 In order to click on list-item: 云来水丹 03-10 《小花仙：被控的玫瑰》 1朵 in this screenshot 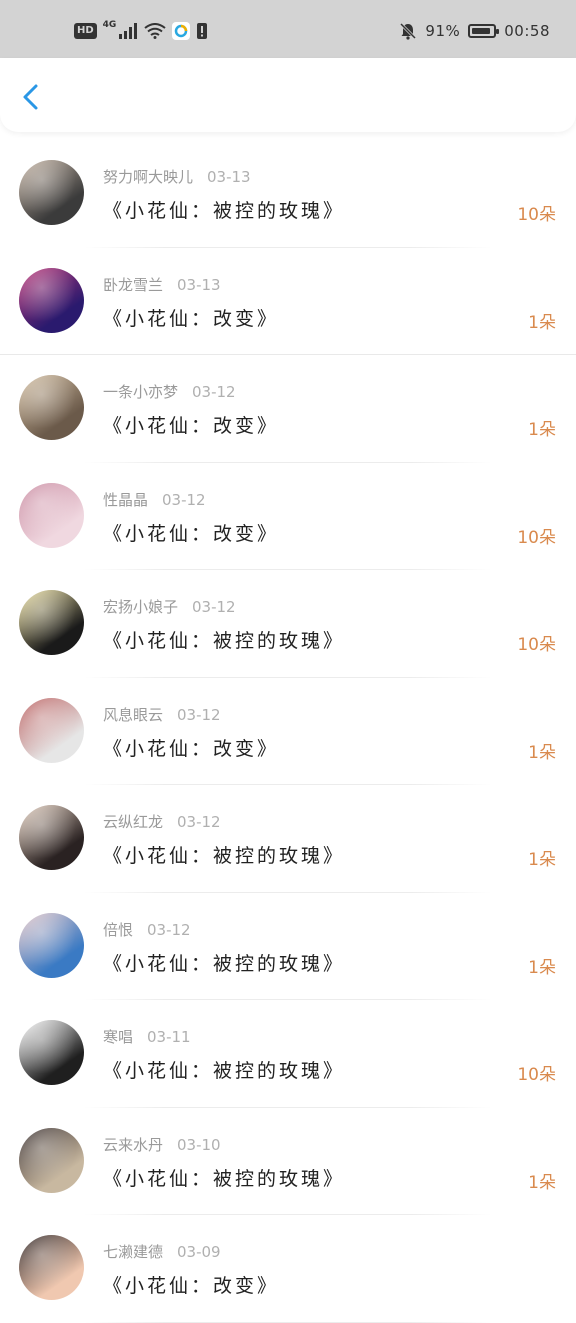, I will do `click(288, 1161)`.